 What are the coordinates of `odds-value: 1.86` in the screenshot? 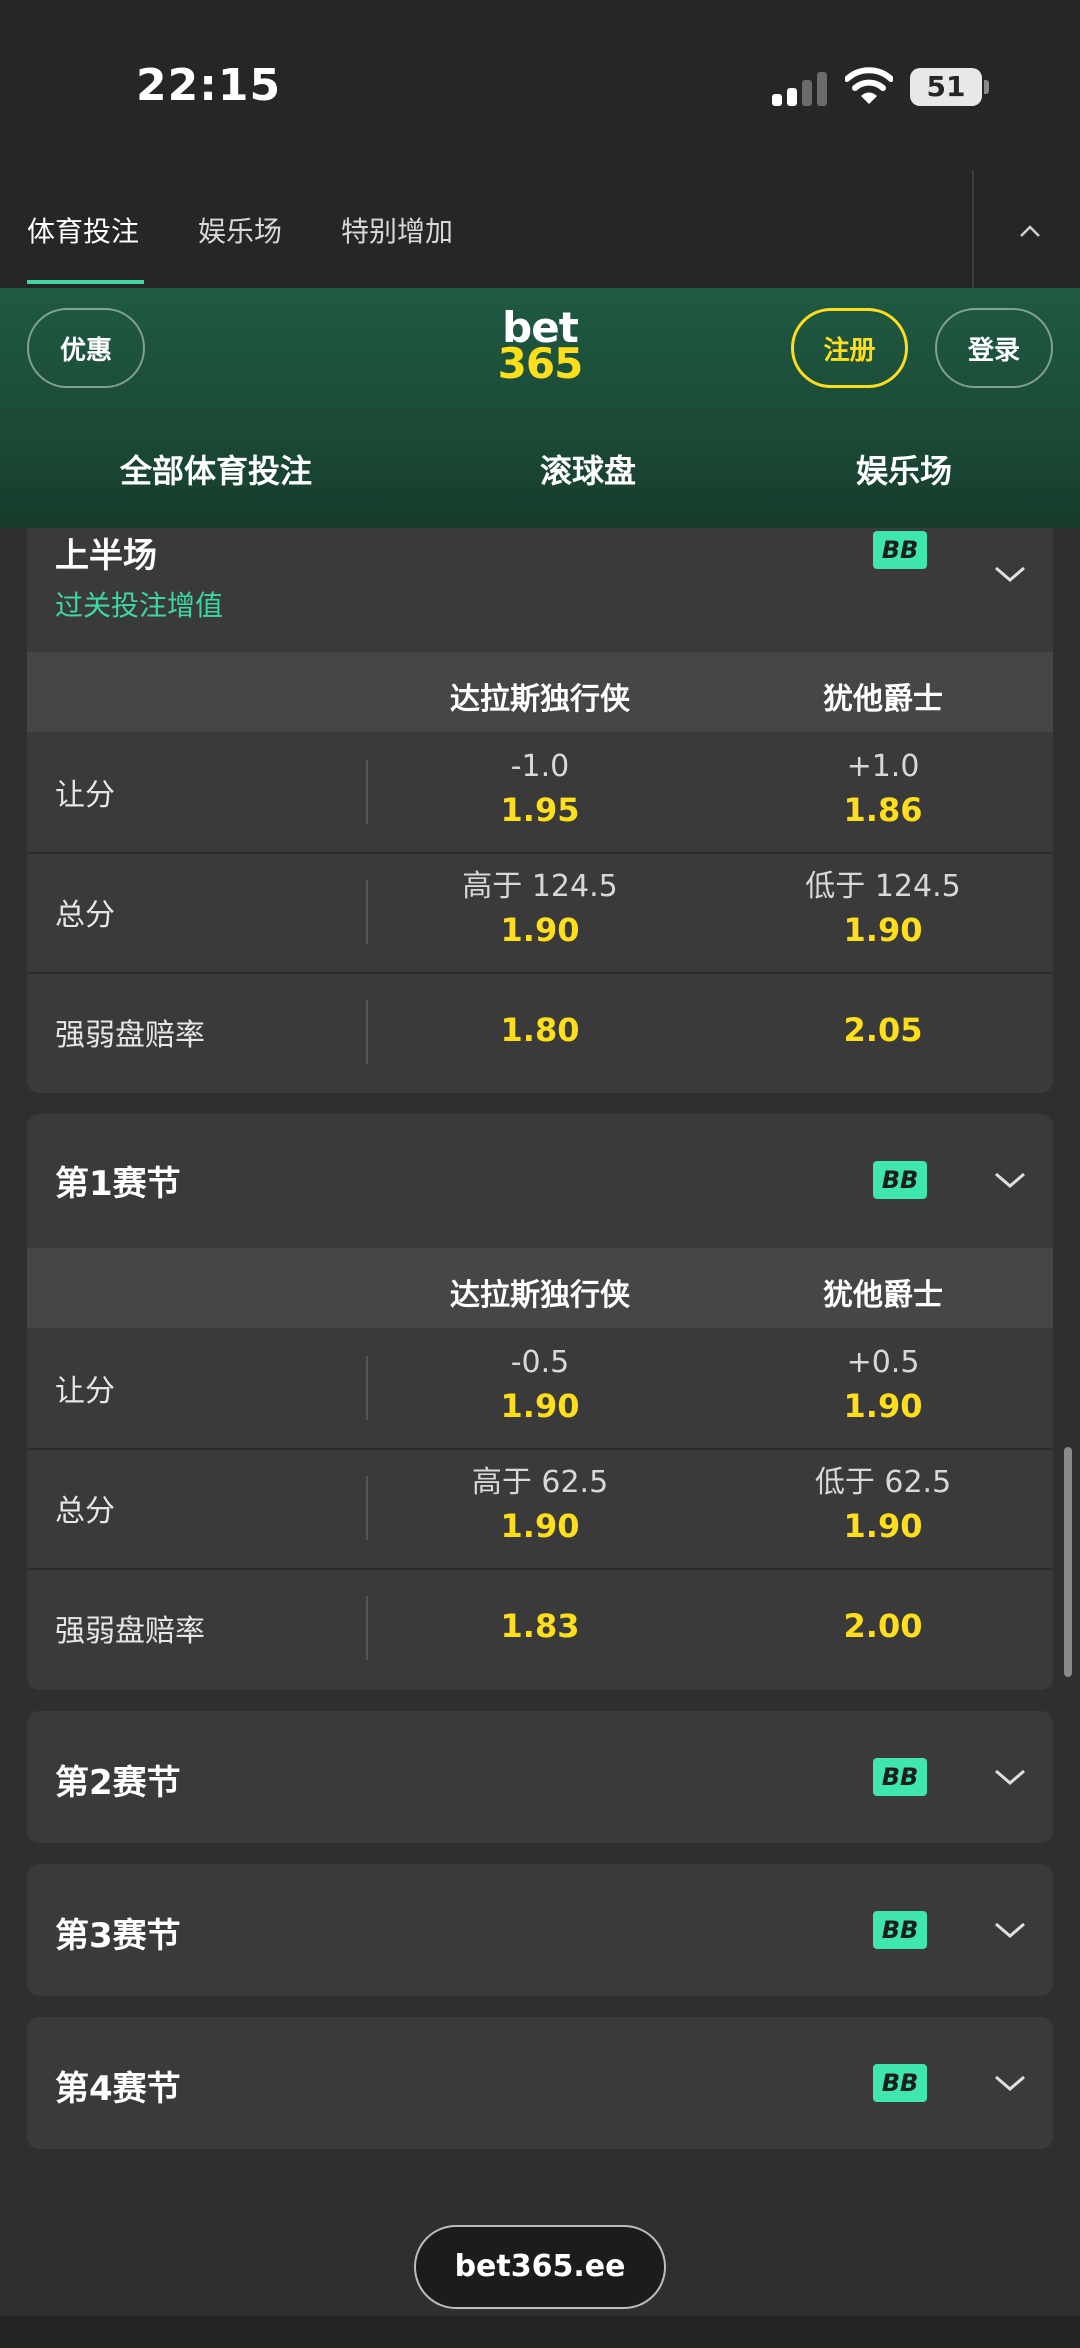 It's located at (883, 810).